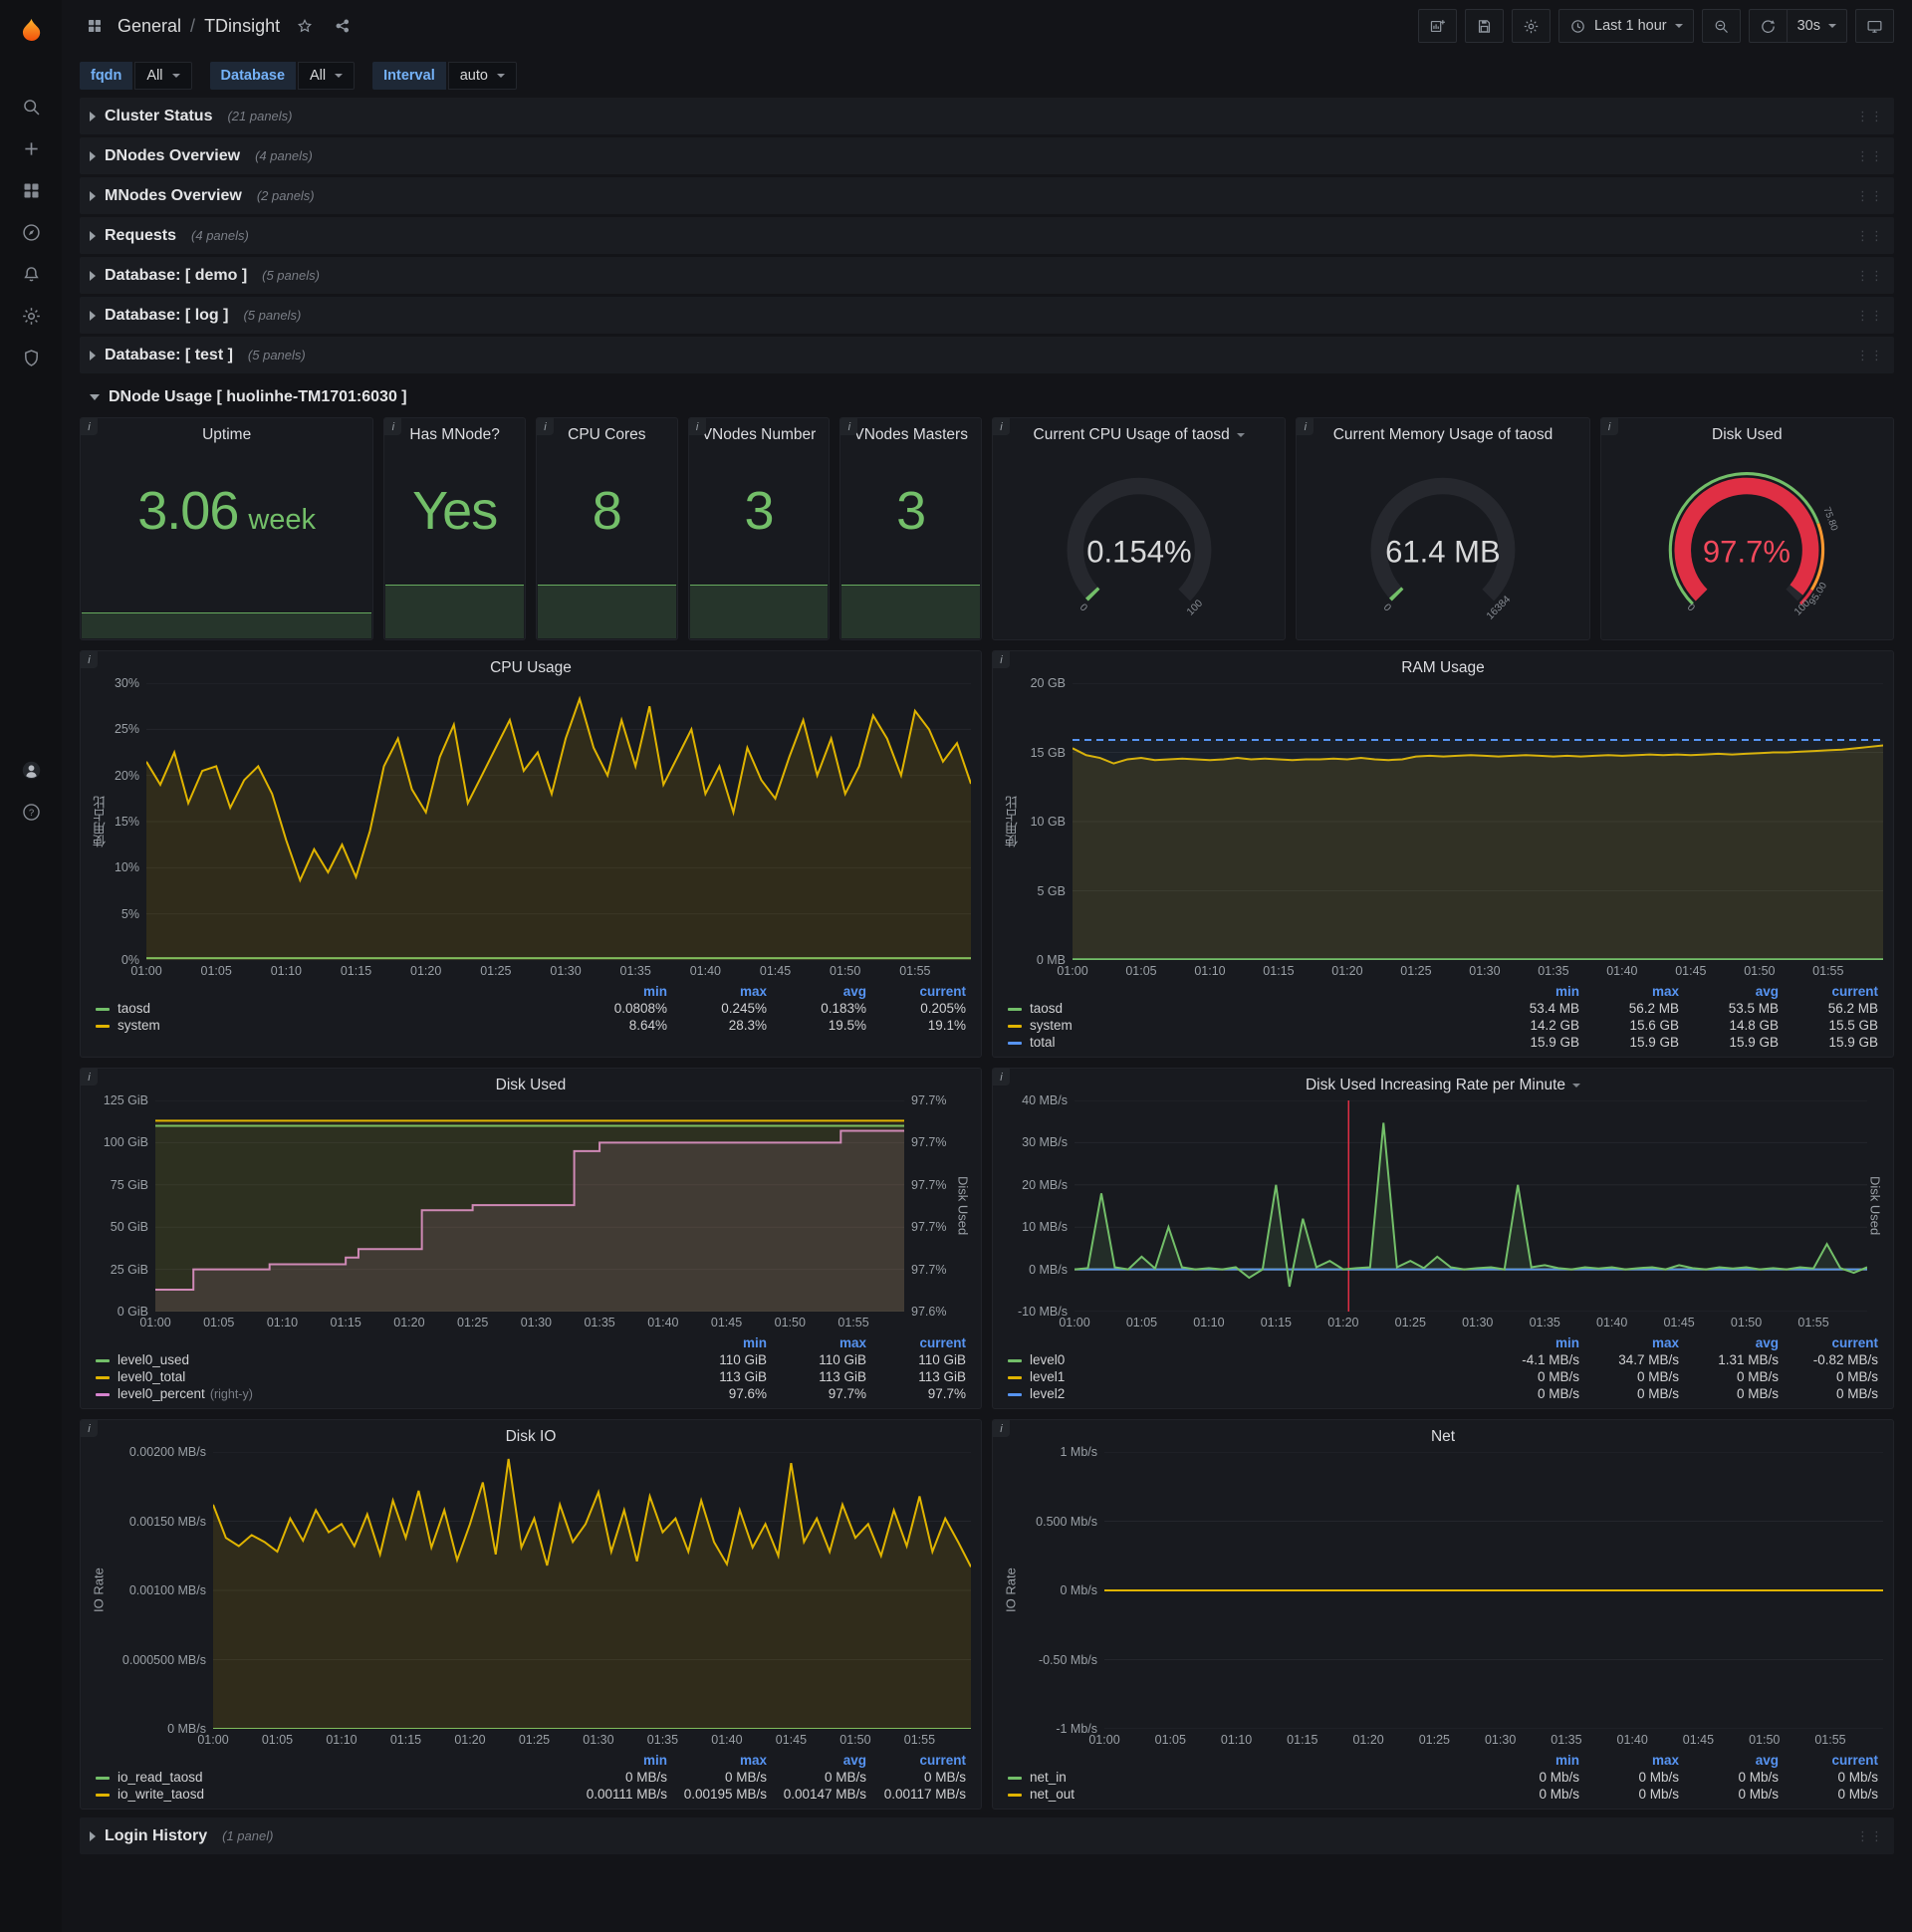  Describe the element at coordinates (1139, 432) in the screenshot. I see `panel-title: Current CPU Usage of taosd` at that location.